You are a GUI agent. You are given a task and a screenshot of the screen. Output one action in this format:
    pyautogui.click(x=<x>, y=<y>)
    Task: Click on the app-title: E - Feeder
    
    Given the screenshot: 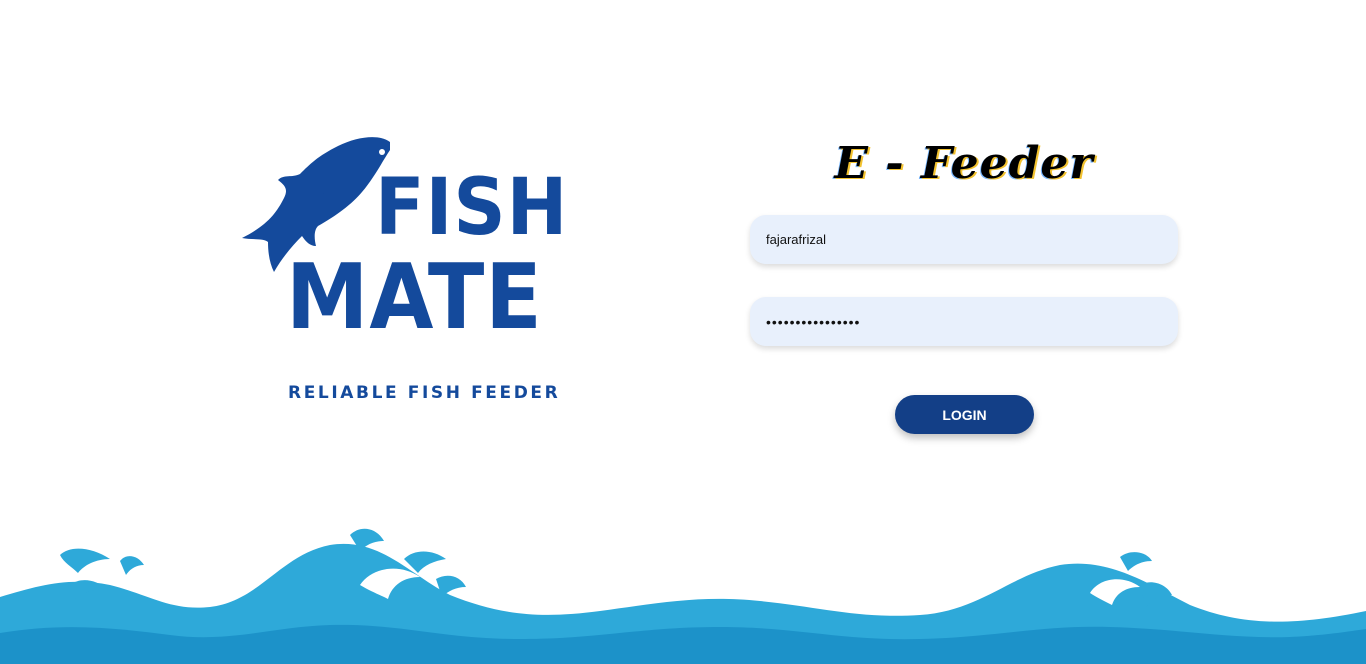 What is the action you would take?
    pyautogui.click(x=964, y=163)
    